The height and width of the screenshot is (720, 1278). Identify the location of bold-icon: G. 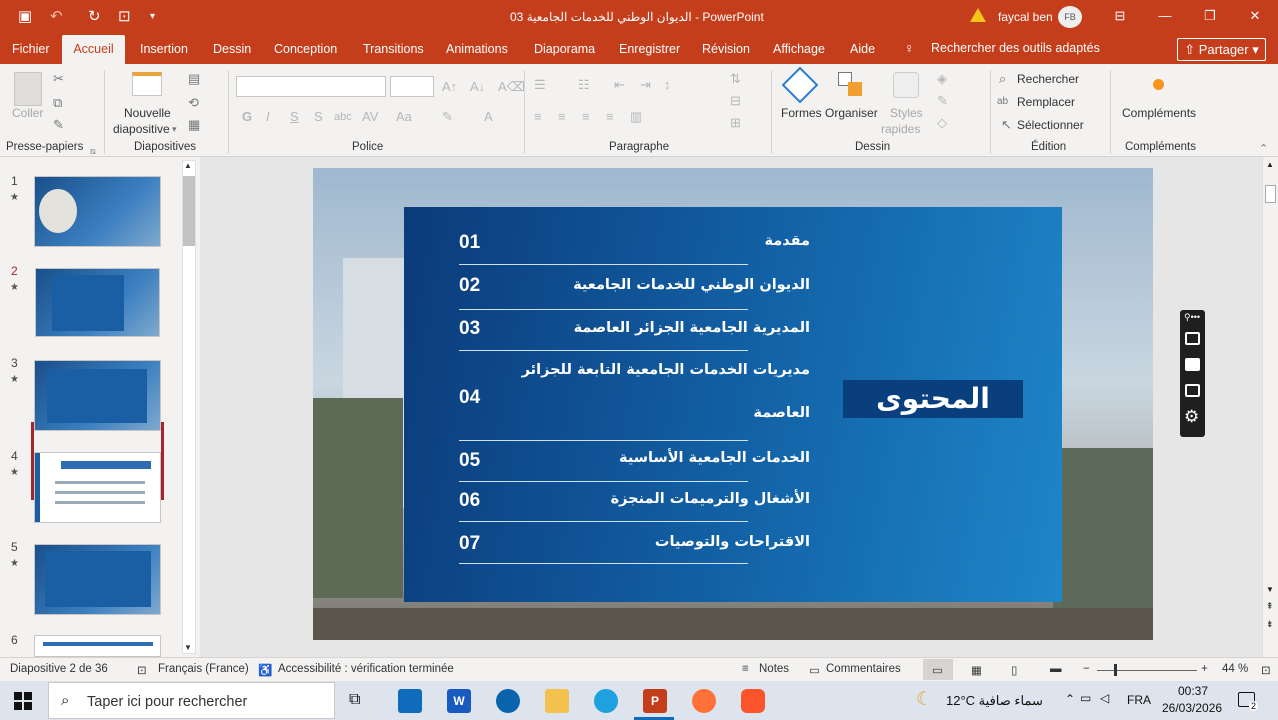
(247, 117).